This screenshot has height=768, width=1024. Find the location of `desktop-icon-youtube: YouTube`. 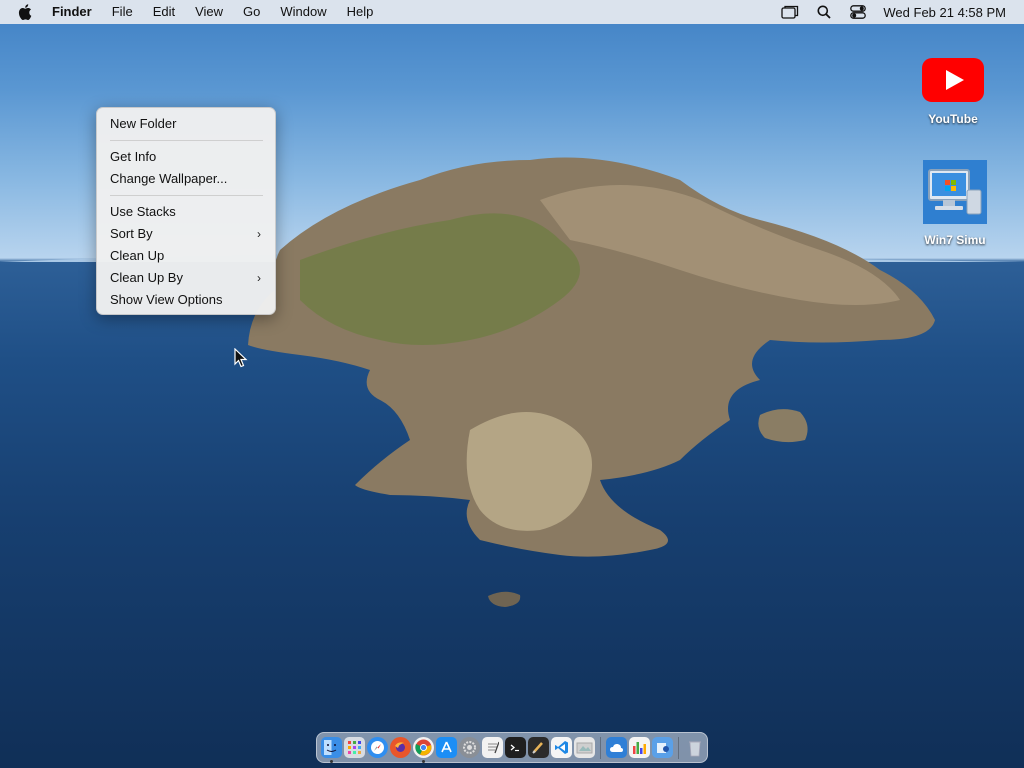

desktop-icon-youtube: YouTube is located at coordinates (953, 91).